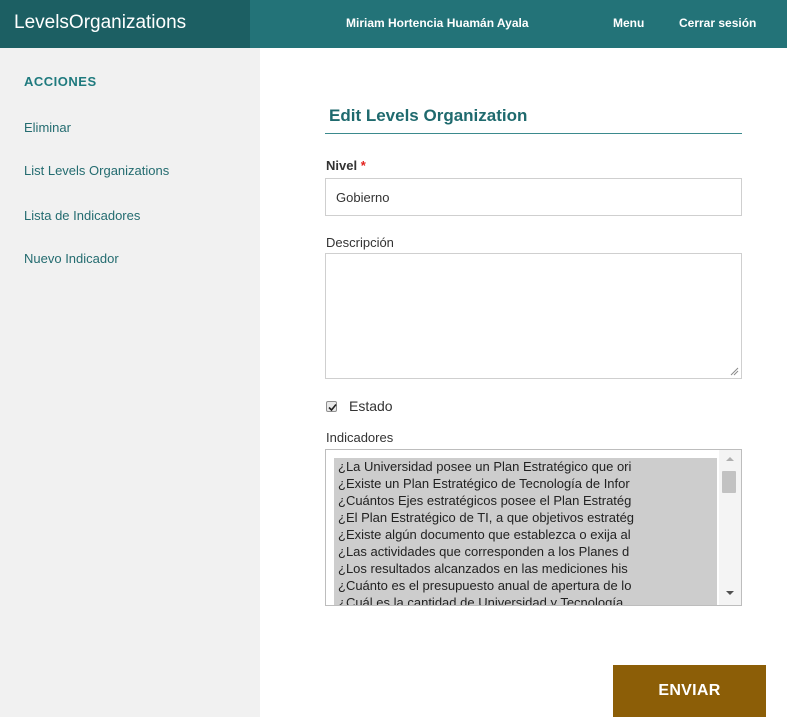 The width and height of the screenshot is (787, 717). I want to click on scroll-down-arrow-icon, so click(730, 593).